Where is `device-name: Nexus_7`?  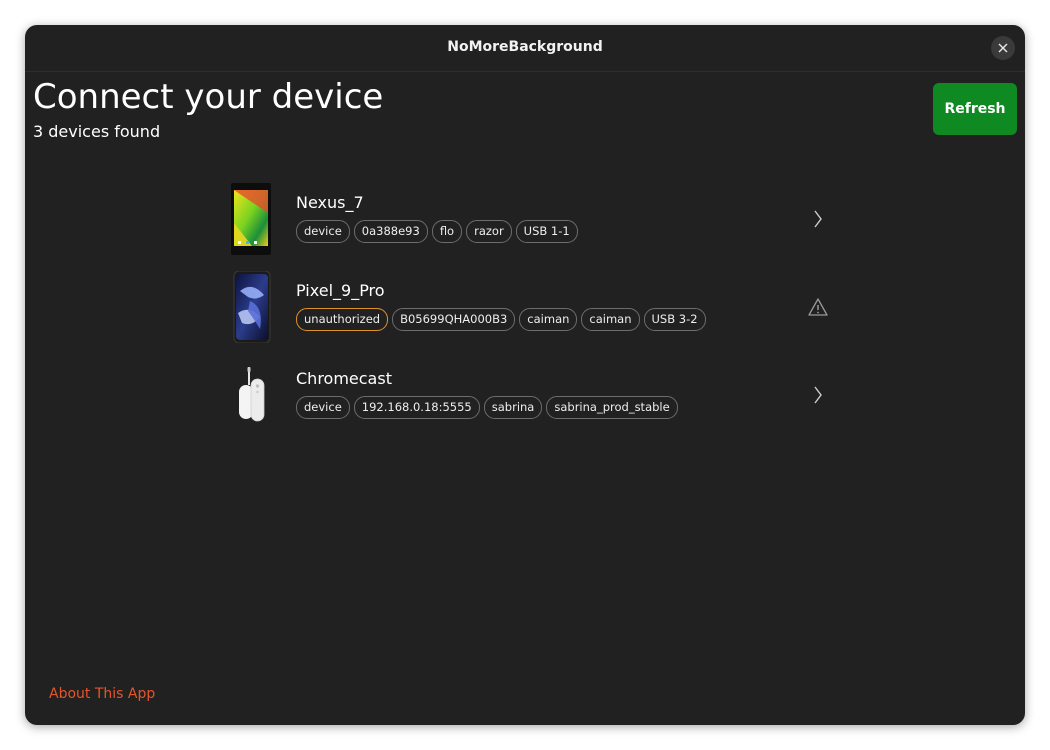 device-name: Nexus_7 is located at coordinates (330, 202).